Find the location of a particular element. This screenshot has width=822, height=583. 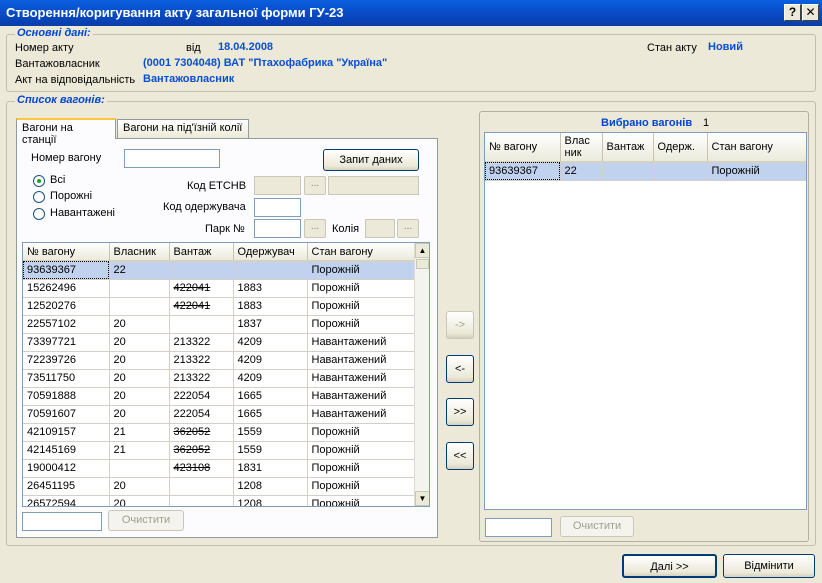

table-row: 15262496 422041 1883 Порожній is located at coordinates (219, 288).